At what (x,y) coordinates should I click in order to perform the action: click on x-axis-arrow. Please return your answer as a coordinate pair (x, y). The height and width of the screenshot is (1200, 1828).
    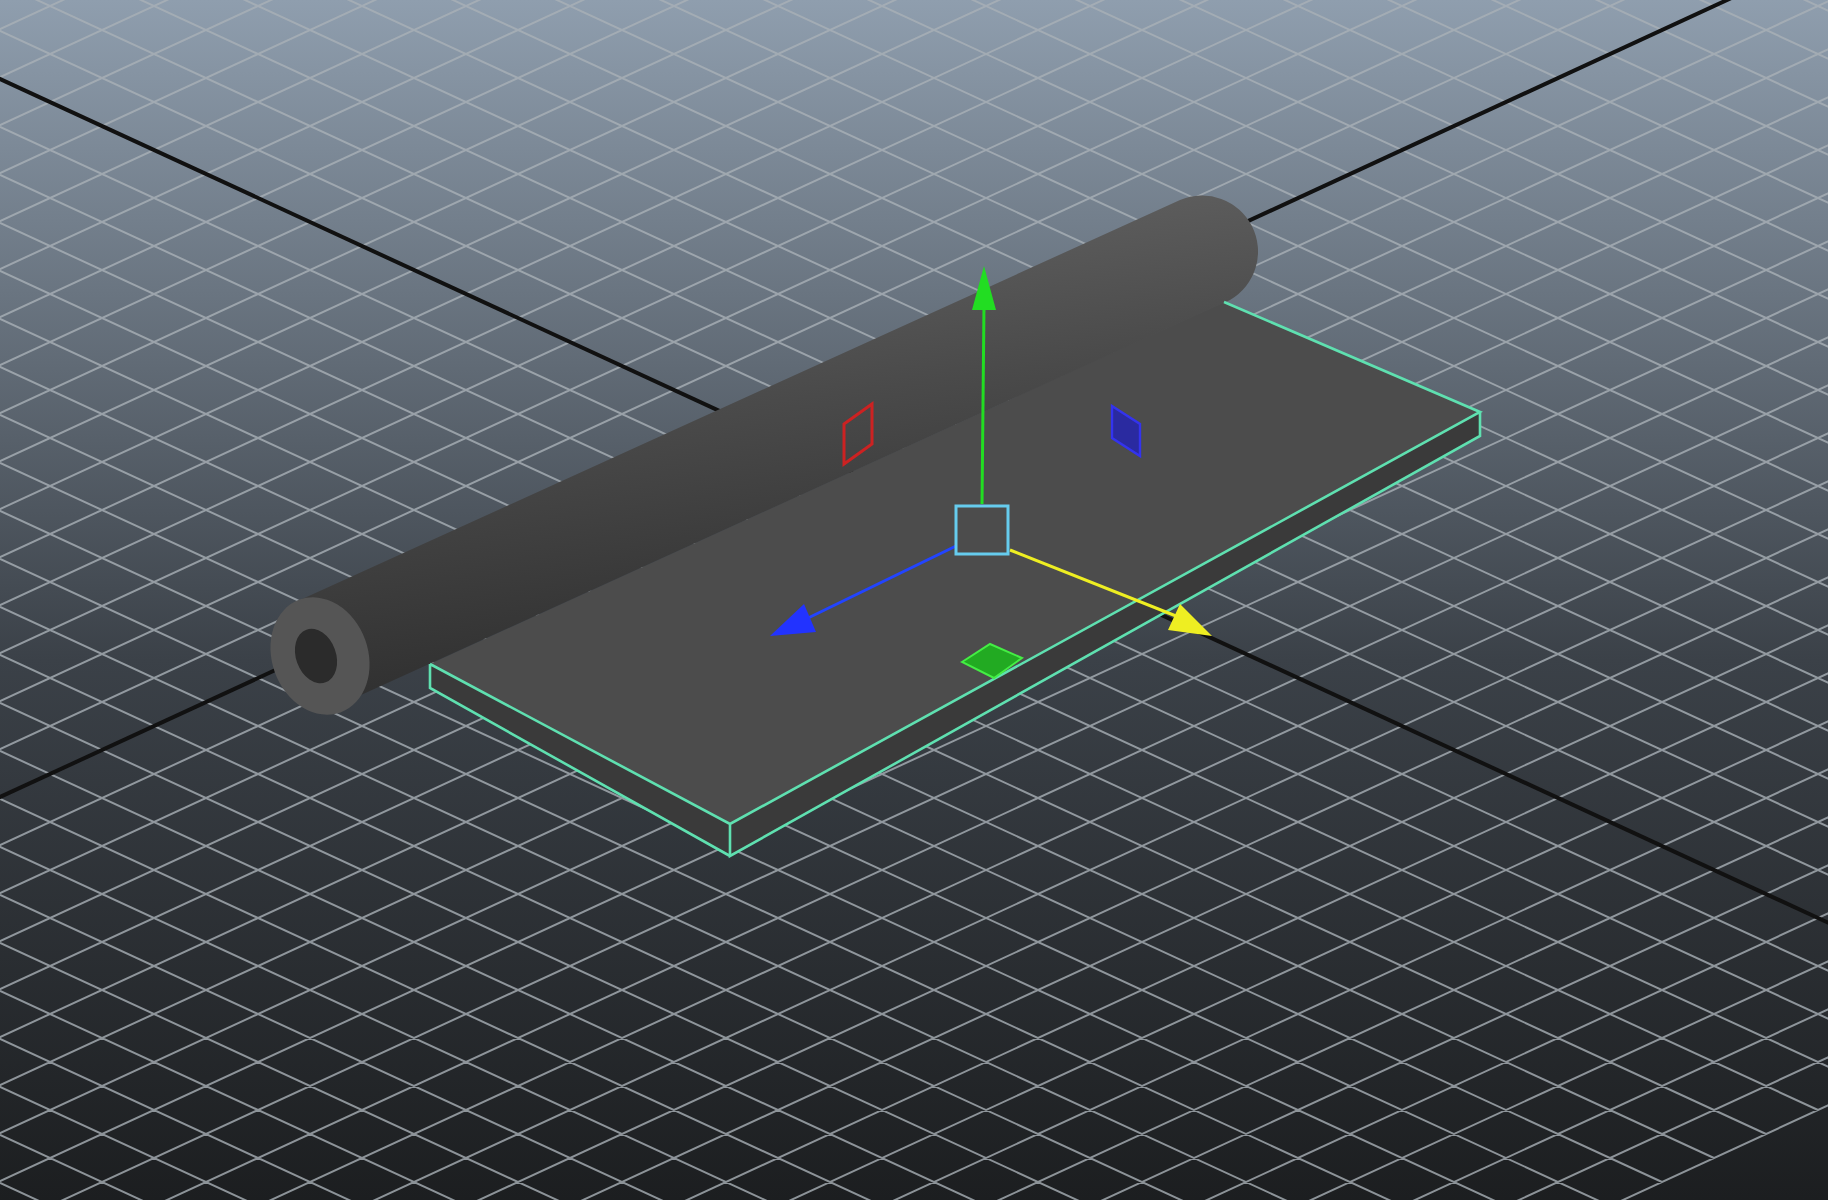
    Looking at the image, I should click on (1110, 592).